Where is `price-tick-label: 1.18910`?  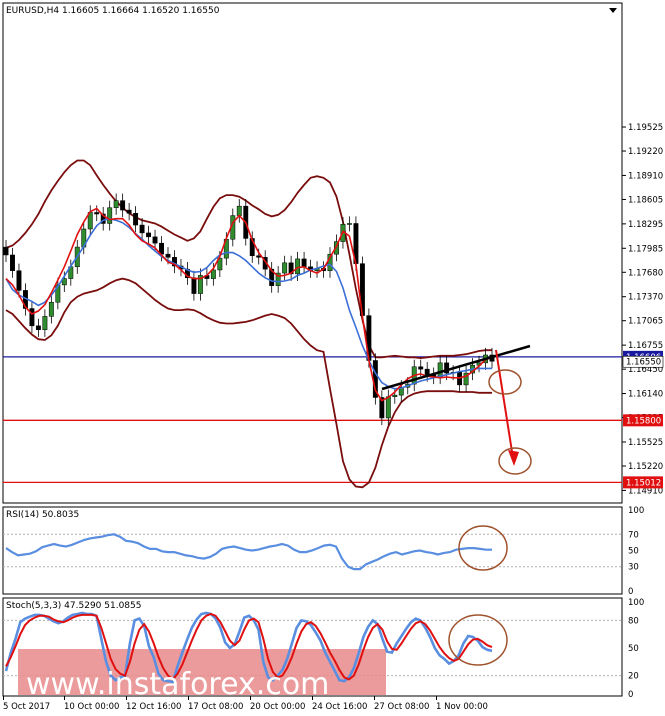
price-tick-label: 1.18910 is located at coordinates (645, 176).